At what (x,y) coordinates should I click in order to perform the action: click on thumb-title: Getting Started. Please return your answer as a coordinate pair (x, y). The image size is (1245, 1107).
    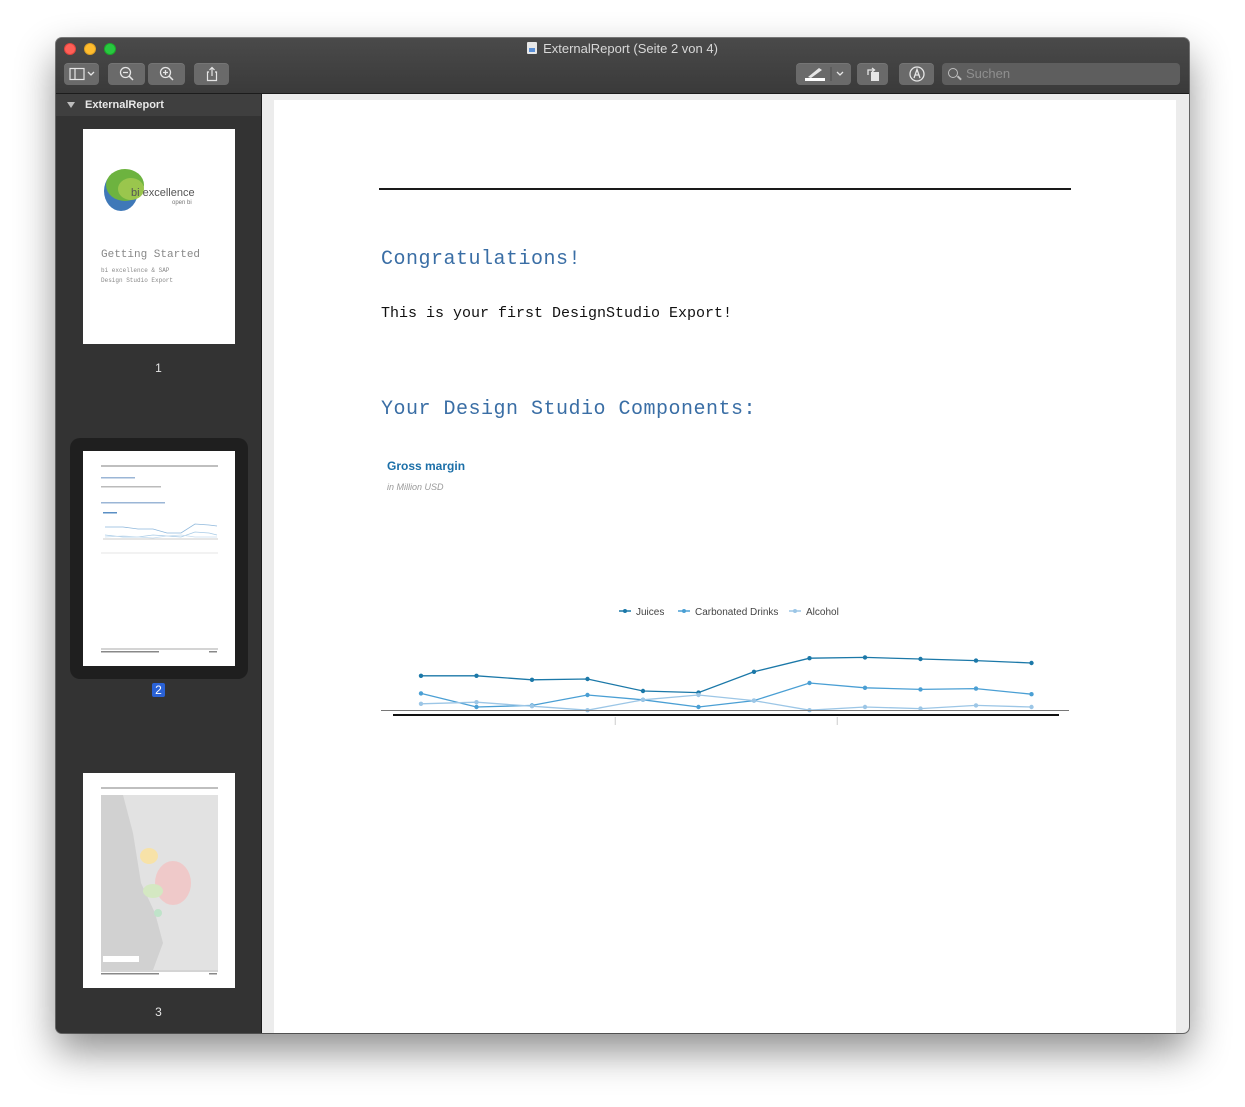
    Looking at the image, I should click on (151, 255).